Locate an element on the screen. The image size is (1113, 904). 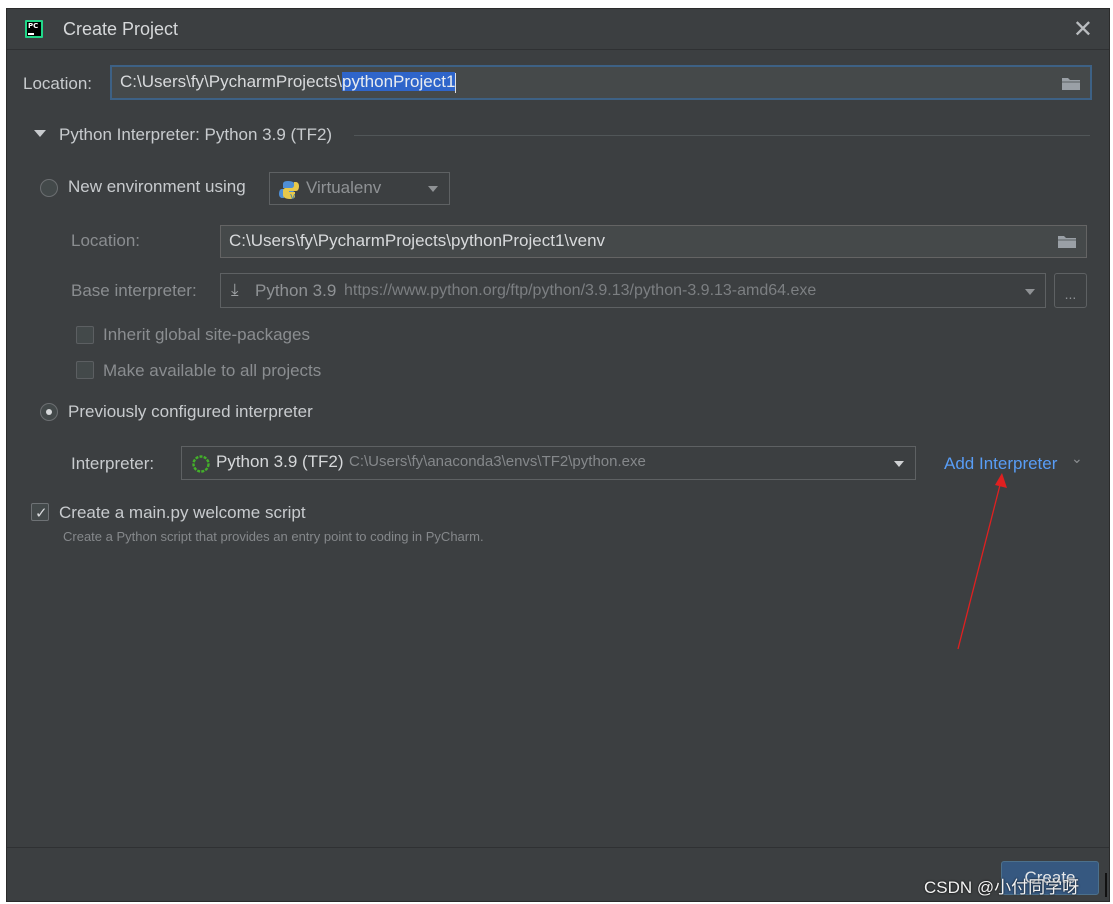
watermark: CSDN @小付同学呀 is located at coordinates (1002, 887).